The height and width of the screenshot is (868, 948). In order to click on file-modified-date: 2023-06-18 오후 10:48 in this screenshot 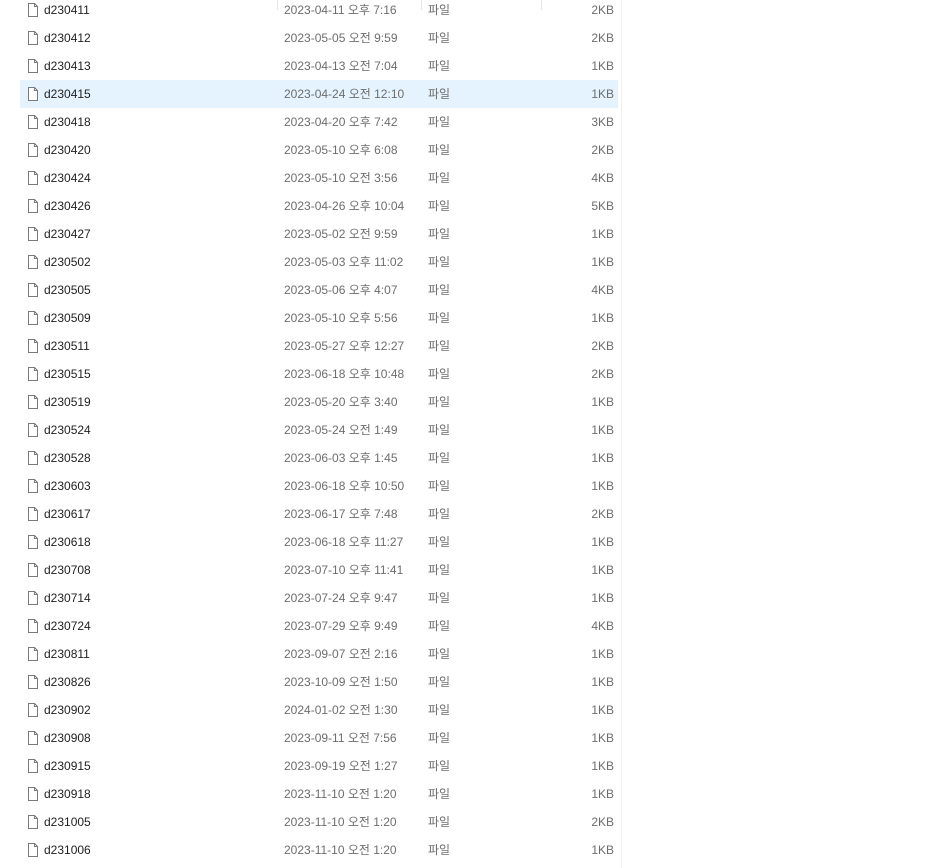, I will do `click(344, 374)`.